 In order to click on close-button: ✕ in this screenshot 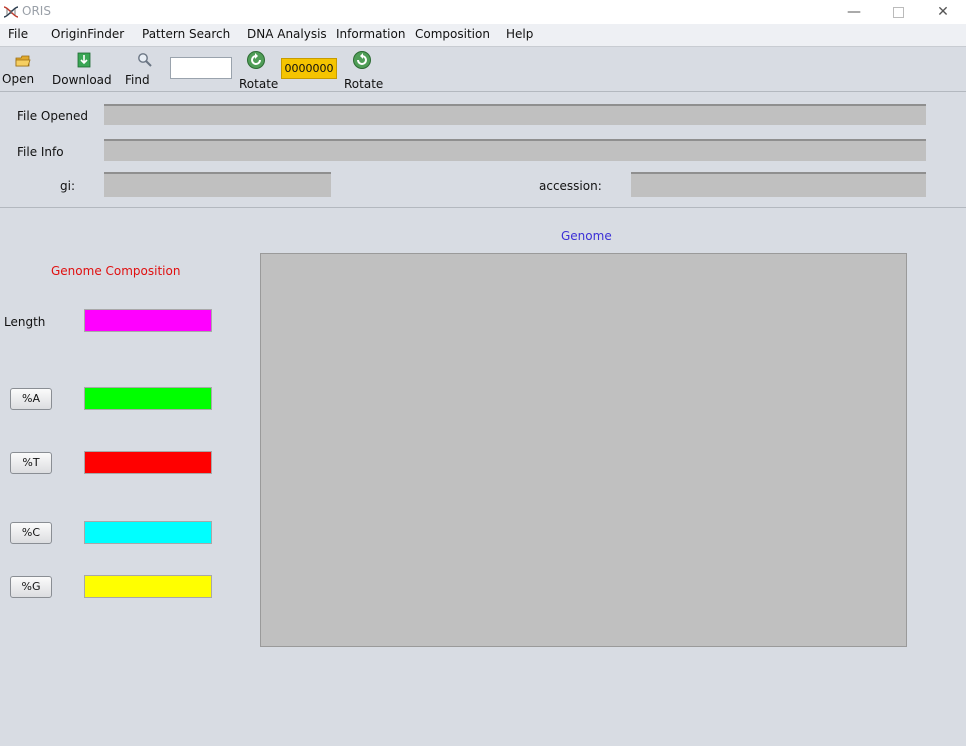, I will do `click(943, 12)`.